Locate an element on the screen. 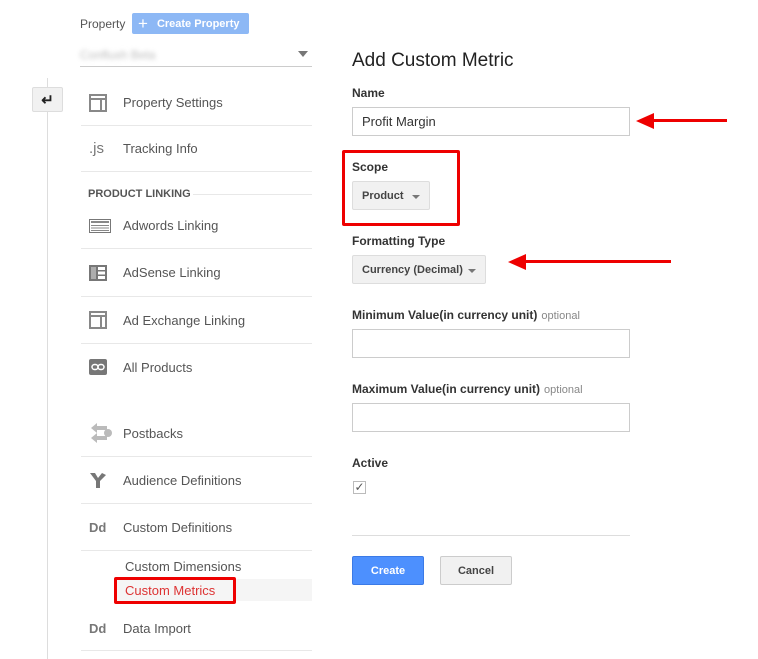  page-title: Add Custom Metric is located at coordinates (433, 60).